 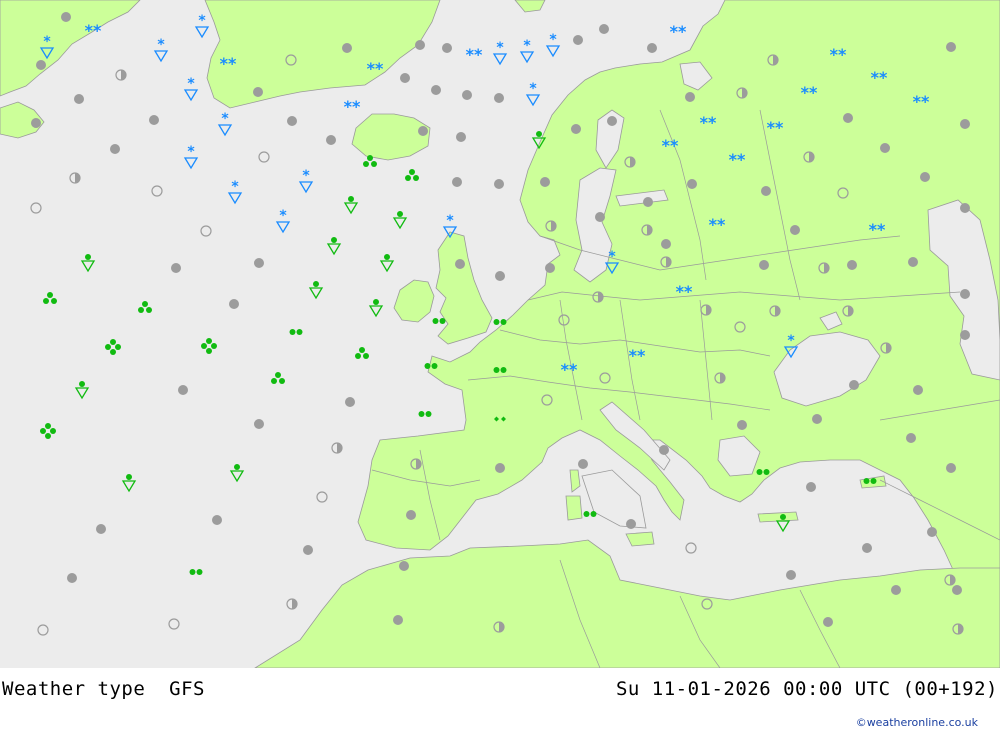 I want to click on credit-link: ©weatheronline.co.uk, so click(x=917, y=722).